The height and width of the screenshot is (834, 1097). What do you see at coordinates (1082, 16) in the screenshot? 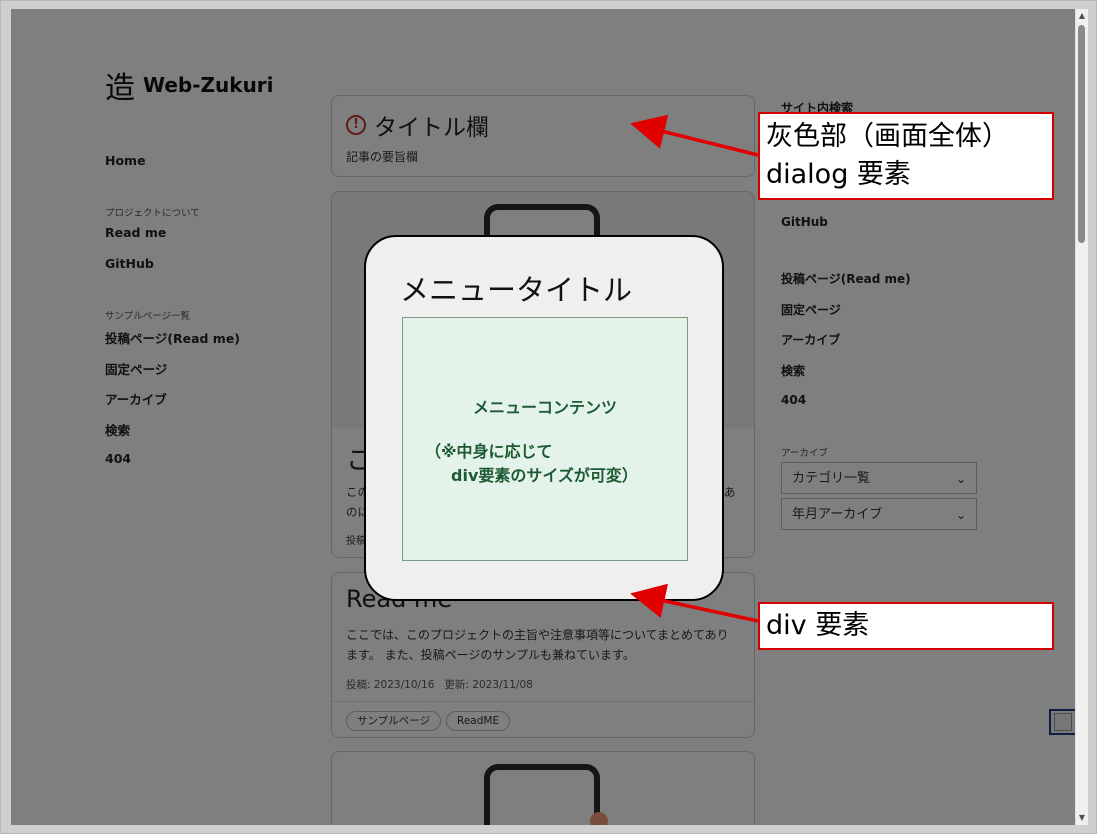
I see `scroll-up-icon: ▲` at bounding box center [1082, 16].